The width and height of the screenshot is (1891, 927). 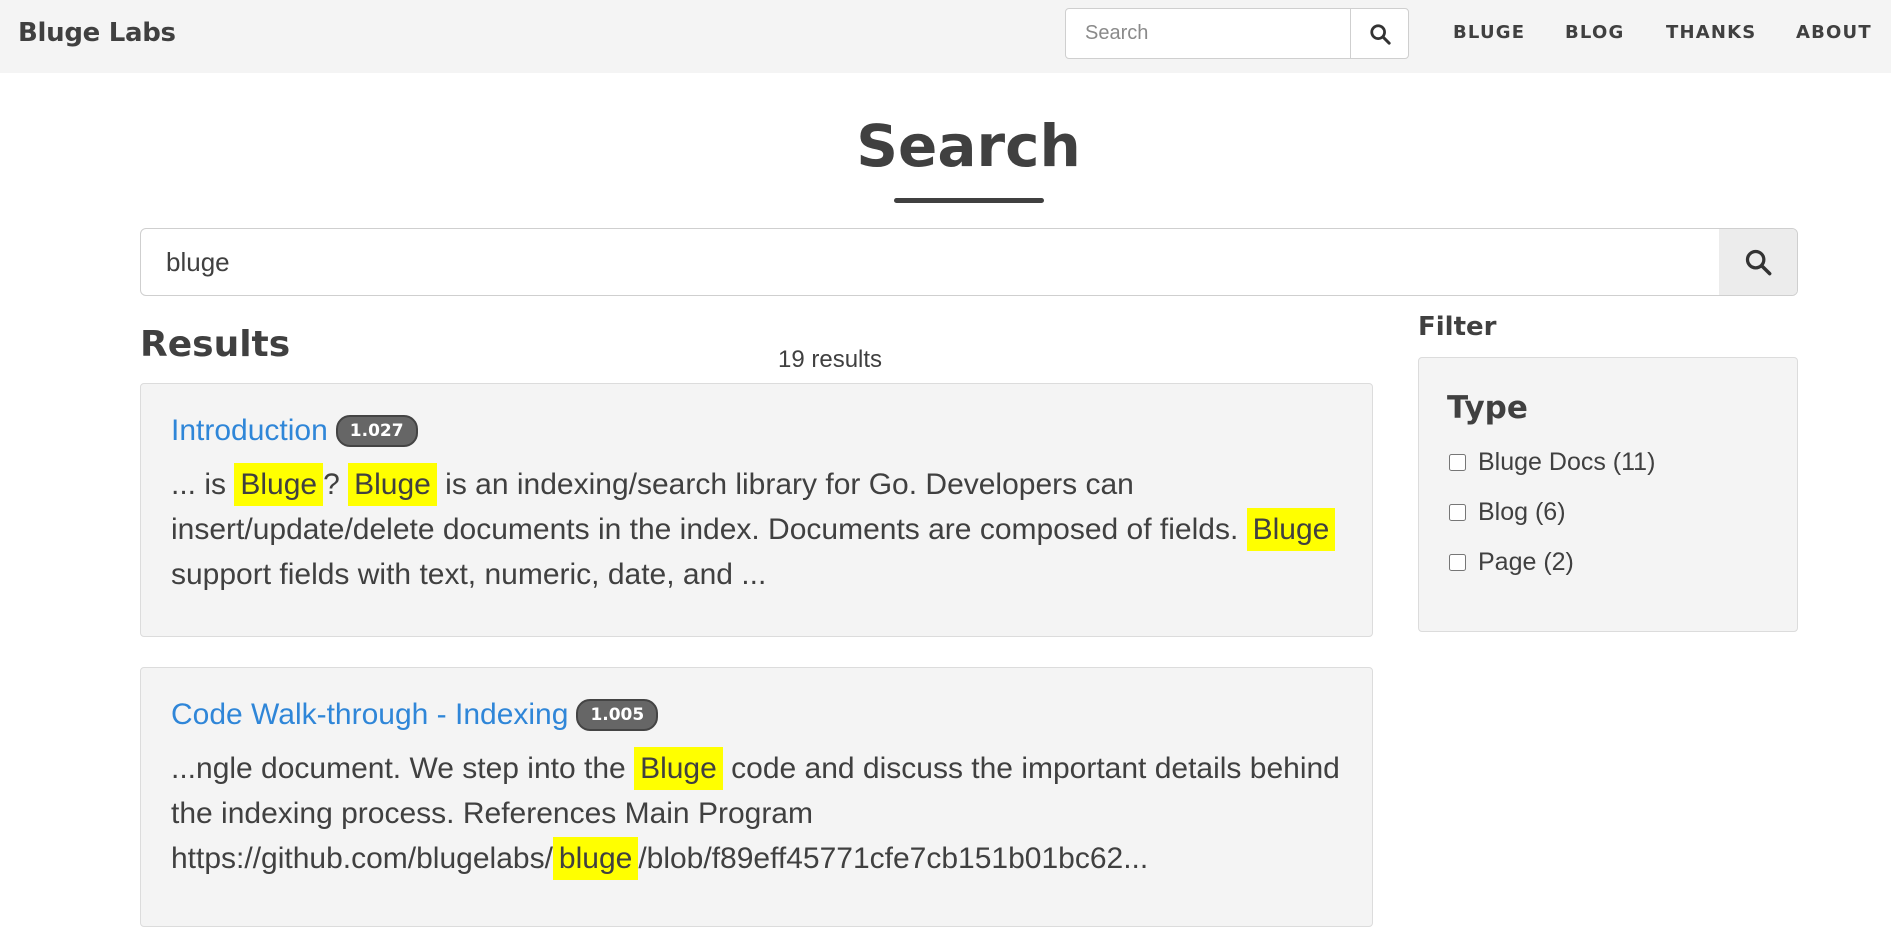 I want to click on filter-group-title: Type, so click(x=1487, y=408).